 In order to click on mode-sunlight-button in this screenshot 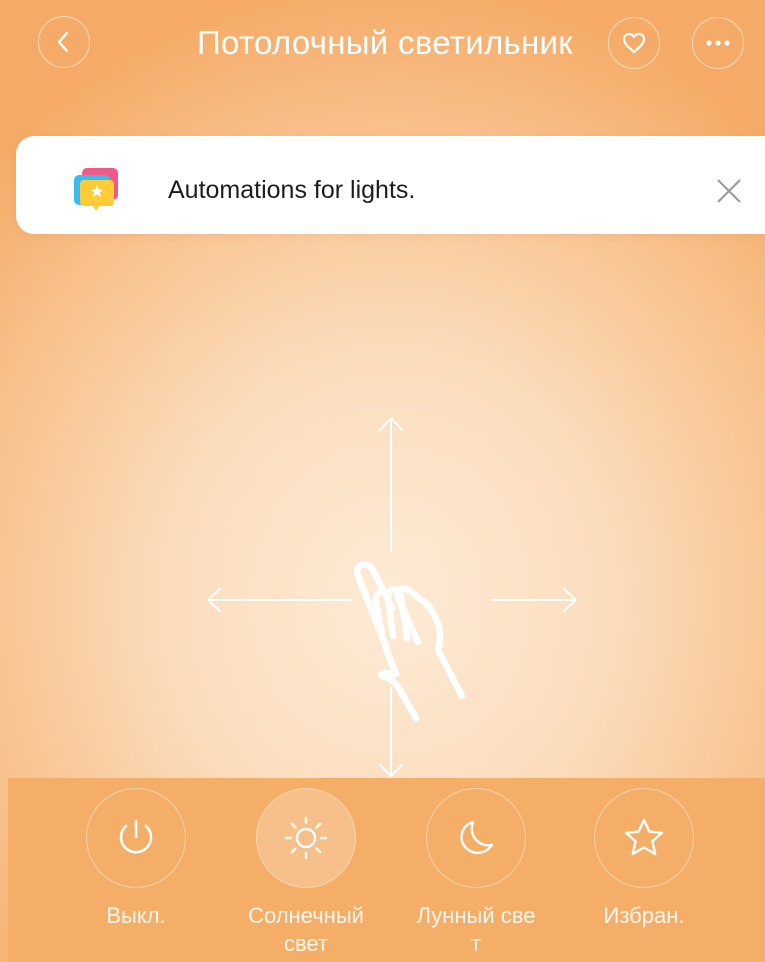, I will do `click(306, 838)`.